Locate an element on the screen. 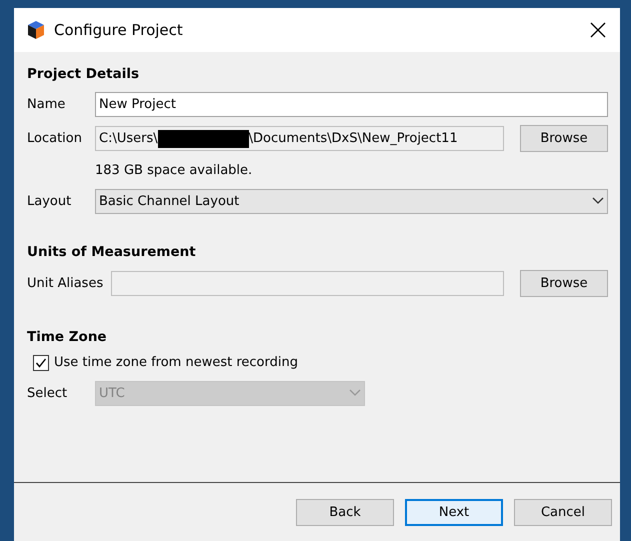 This screenshot has width=631, height=541. layout-dropdown: Basic Channel Layout is located at coordinates (351, 201).